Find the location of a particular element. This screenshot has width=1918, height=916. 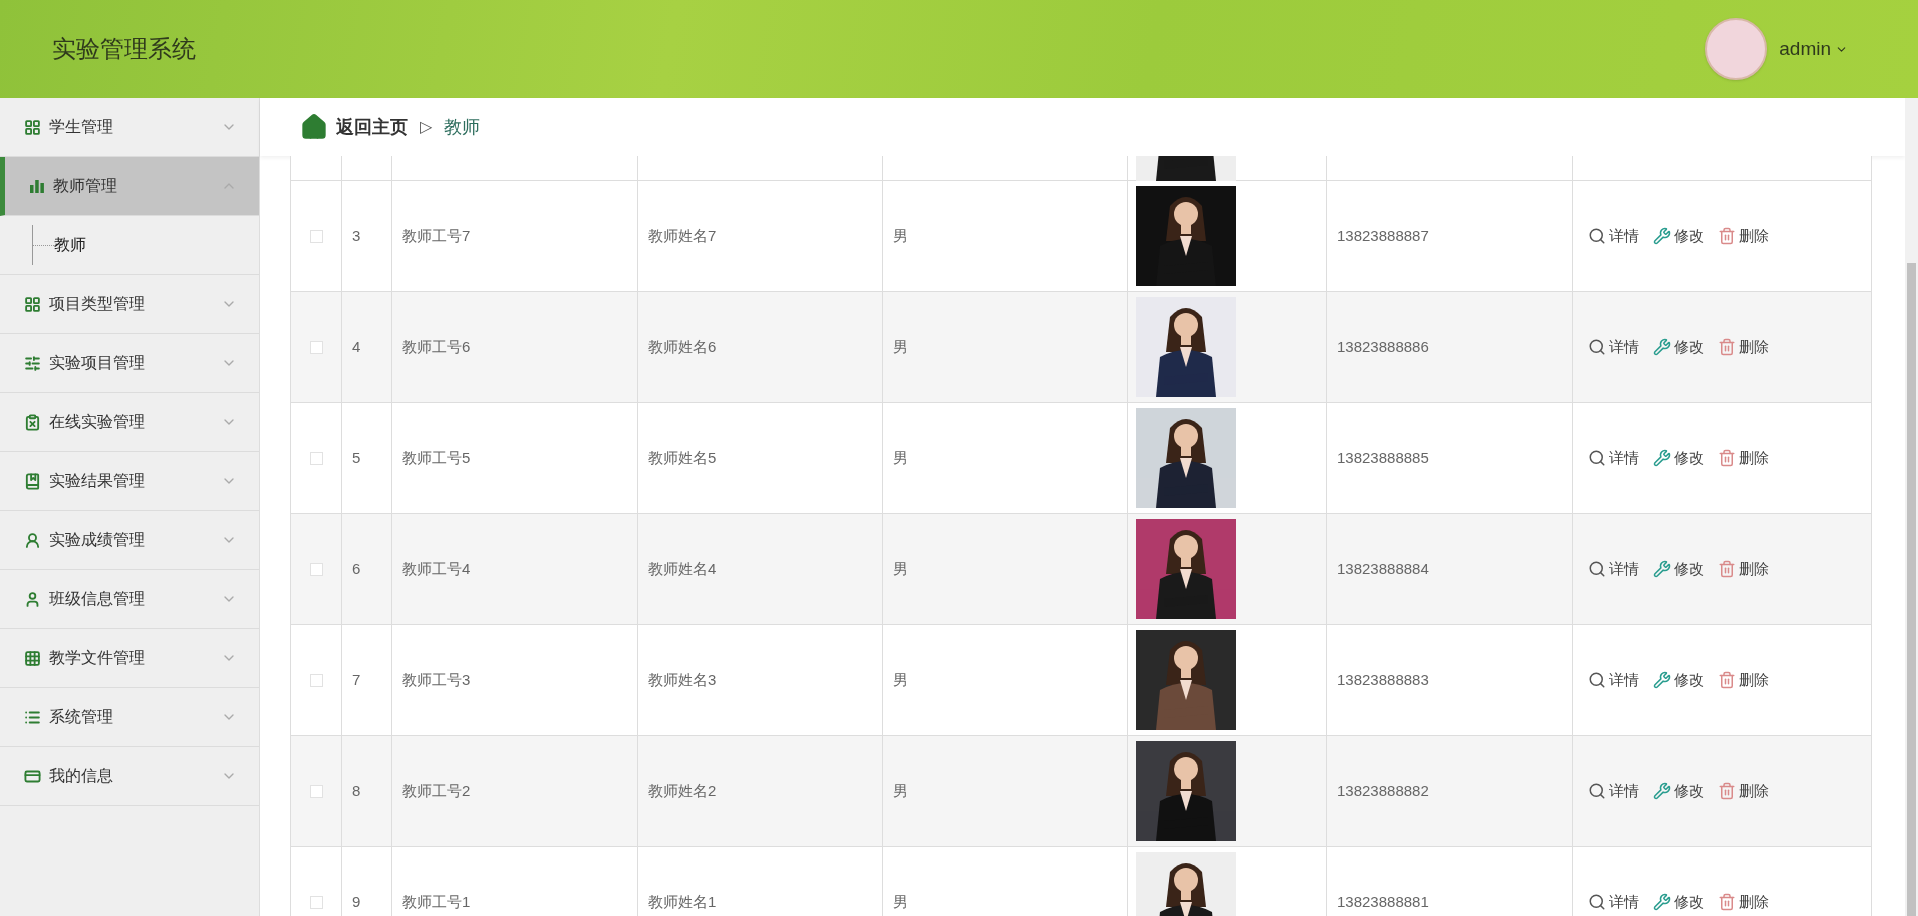

sidebar-item: 系统管理 is located at coordinates (129, 717).